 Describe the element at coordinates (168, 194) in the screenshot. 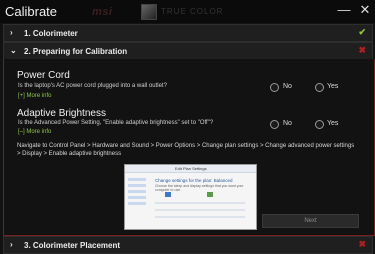

I see `battery-icon` at that location.